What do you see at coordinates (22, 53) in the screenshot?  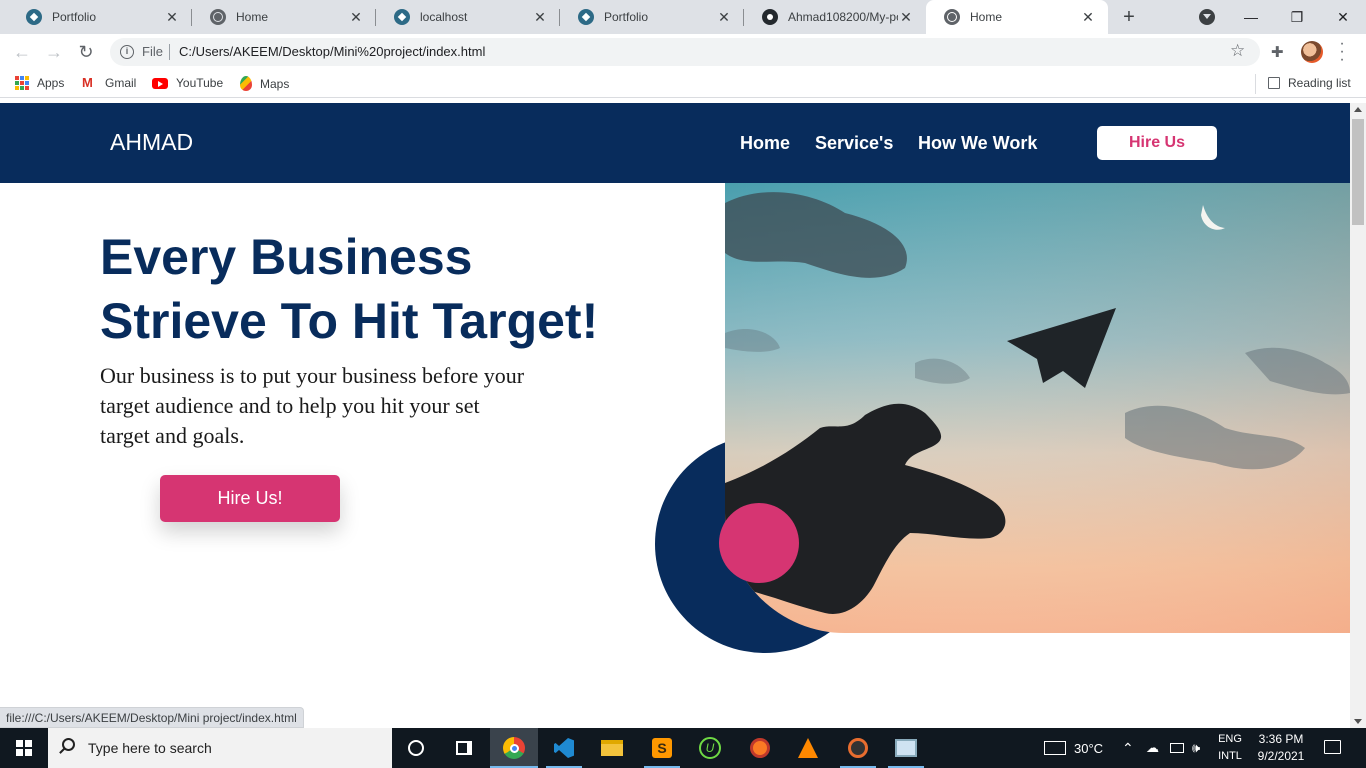 I see `back-arrow-icon: ←` at bounding box center [22, 53].